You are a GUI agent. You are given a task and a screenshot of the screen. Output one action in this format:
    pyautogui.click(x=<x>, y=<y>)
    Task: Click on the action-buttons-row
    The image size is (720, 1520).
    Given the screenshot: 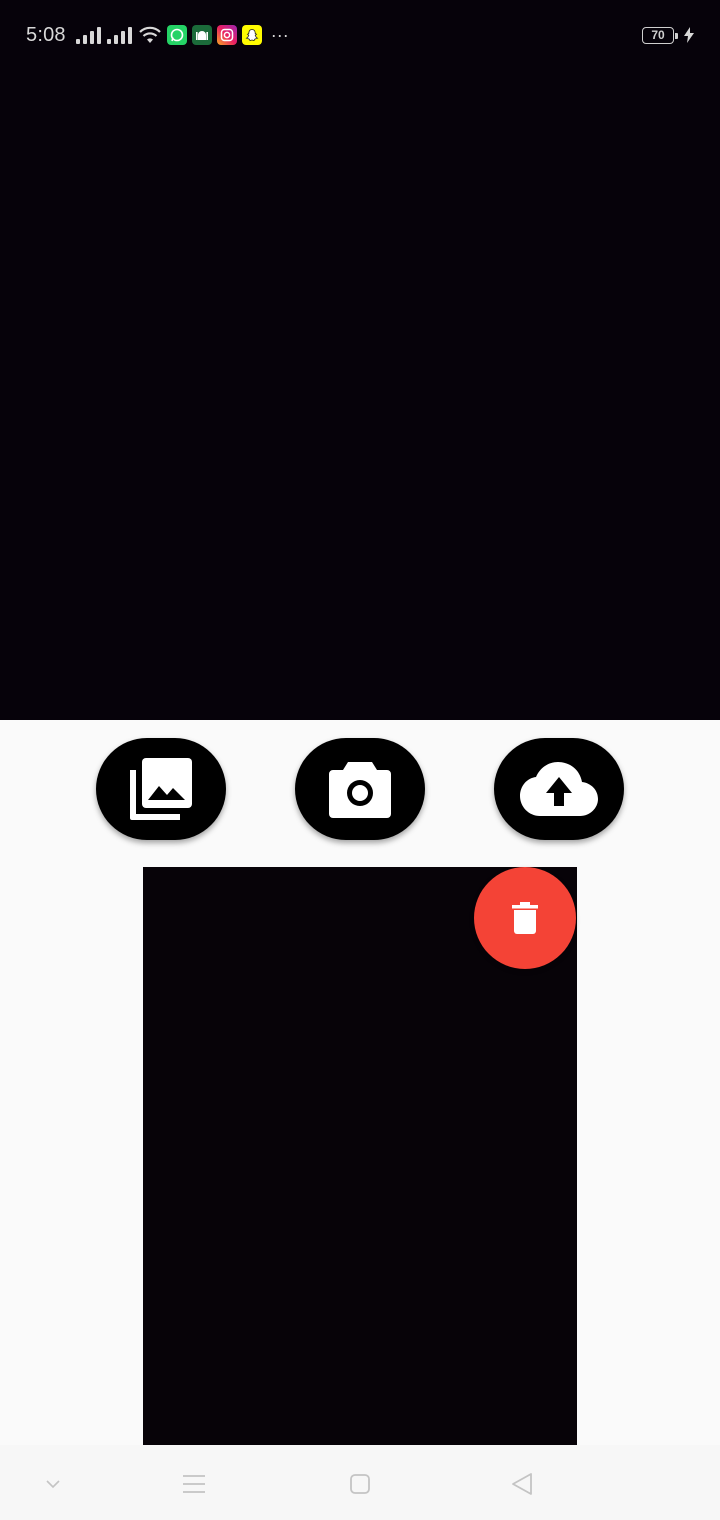 What is the action you would take?
    pyautogui.click(x=360, y=789)
    